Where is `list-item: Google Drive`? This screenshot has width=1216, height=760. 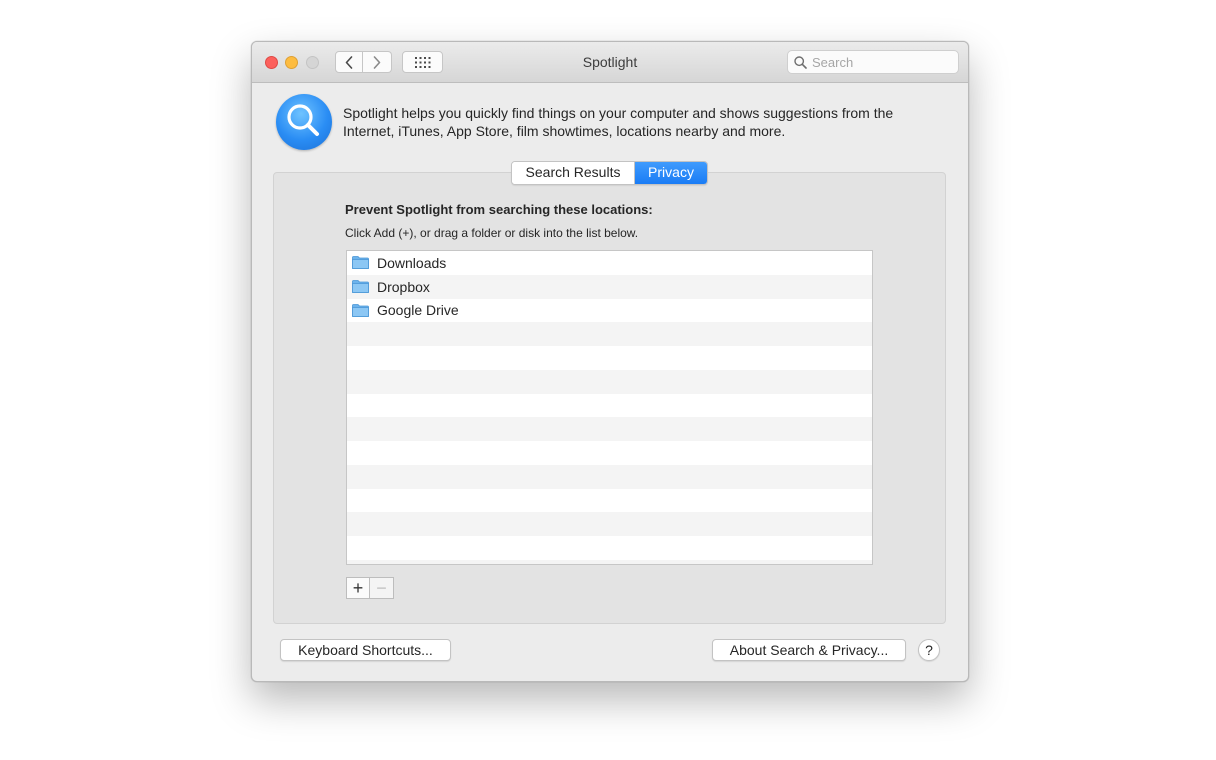
list-item: Google Drive is located at coordinates (609, 311).